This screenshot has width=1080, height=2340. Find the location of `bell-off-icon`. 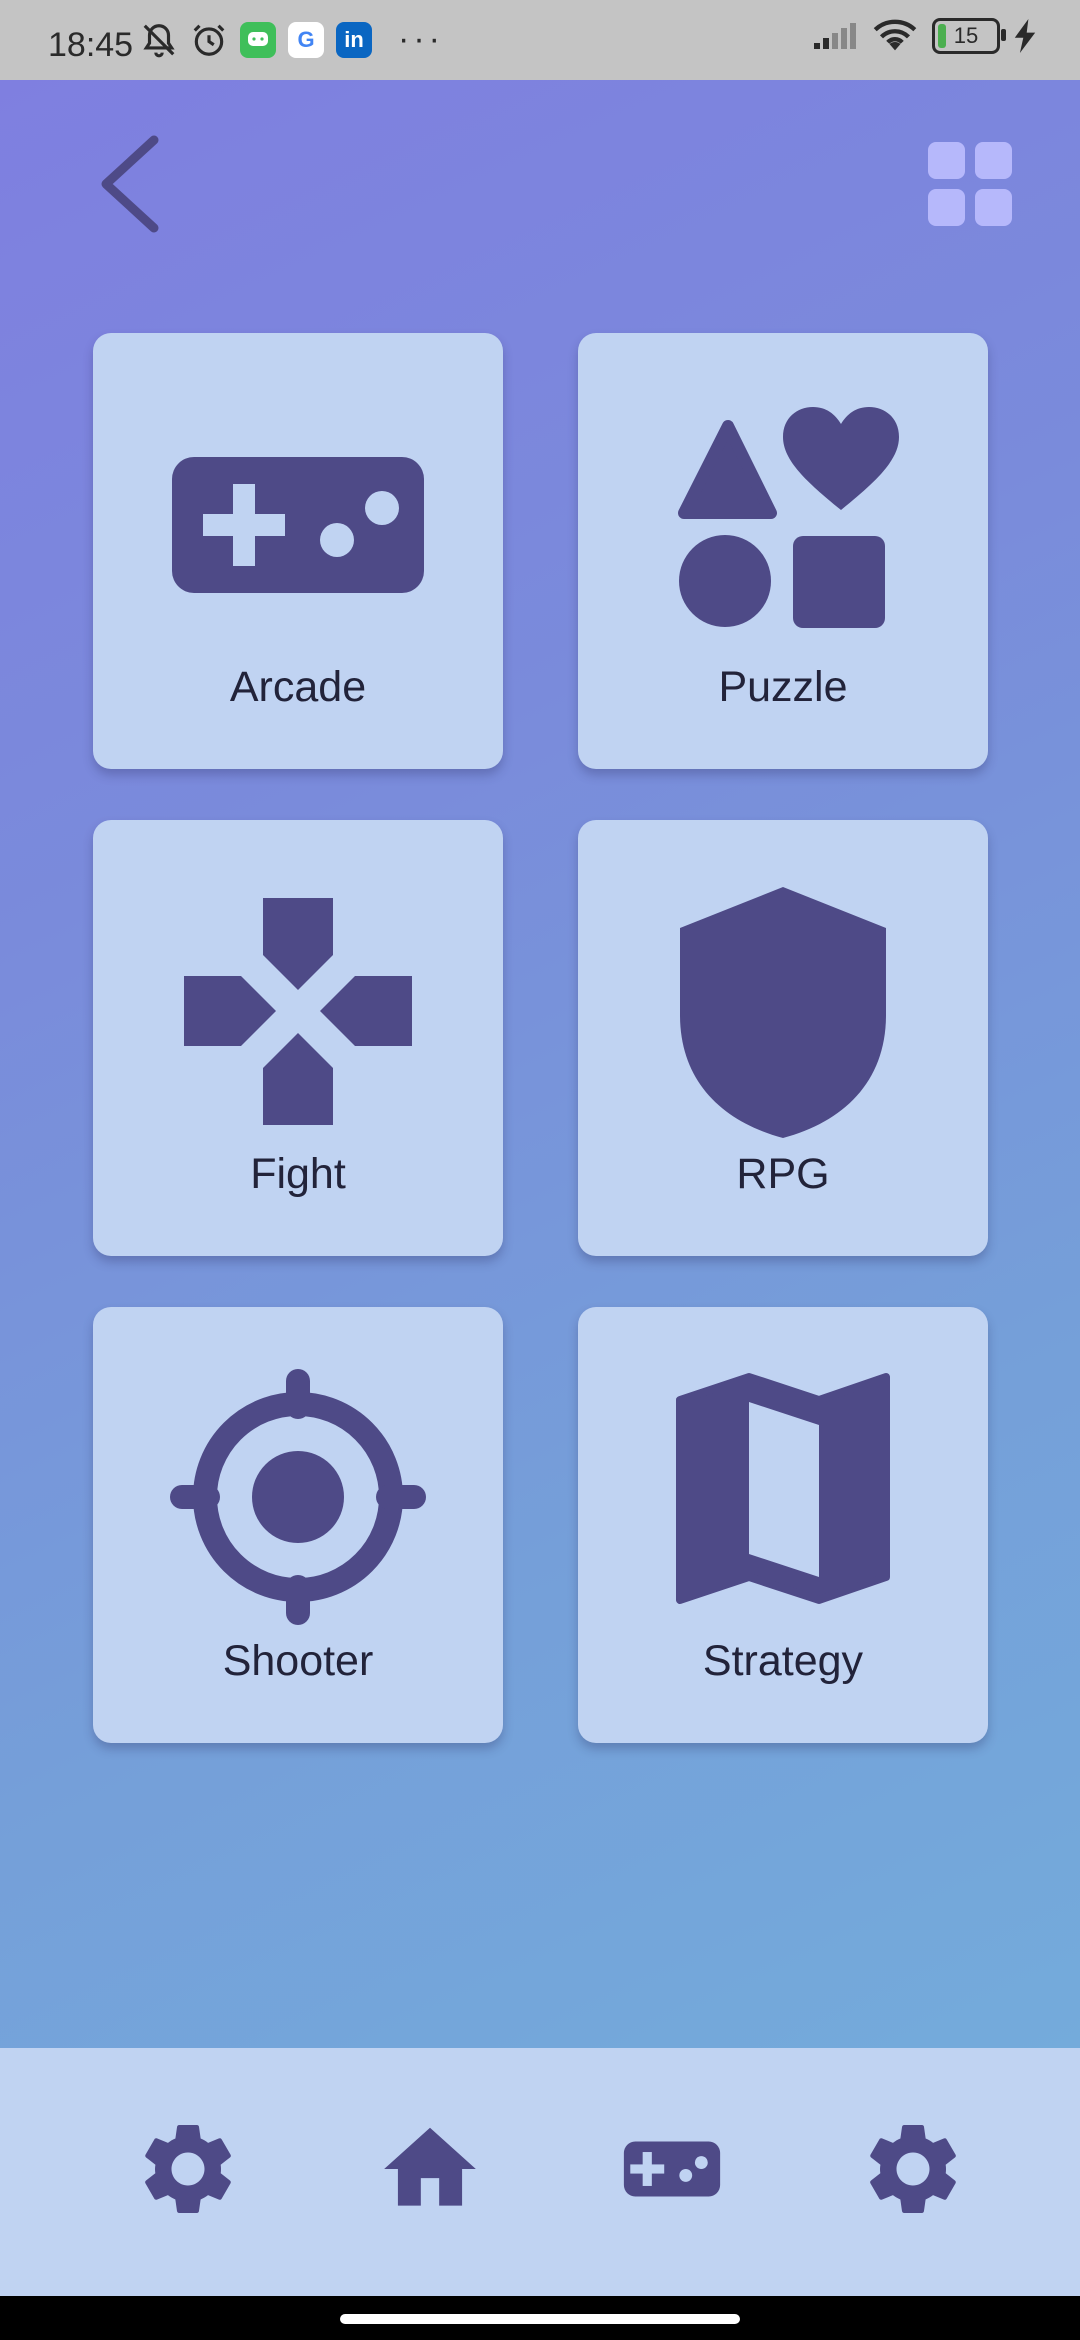

bell-off-icon is located at coordinates (159, 40).